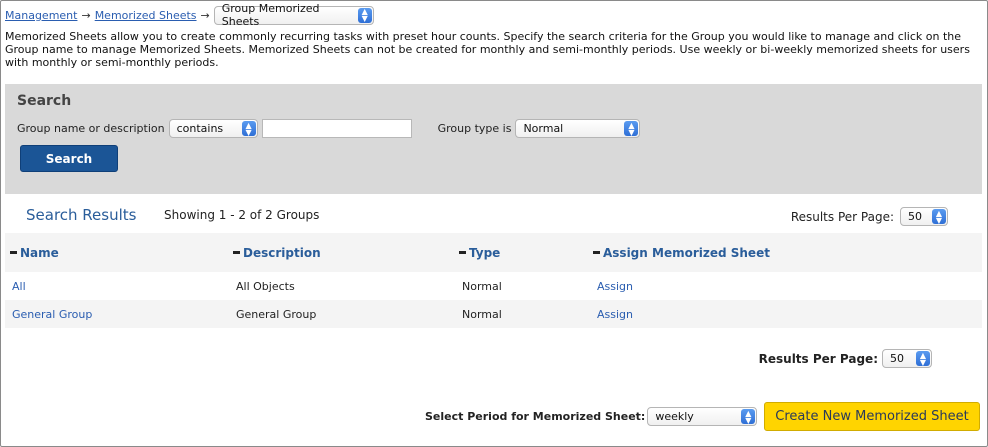 This screenshot has height=447, width=988. Describe the element at coordinates (674, 416) in the screenshot. I see `period-value: weekly` at that location.